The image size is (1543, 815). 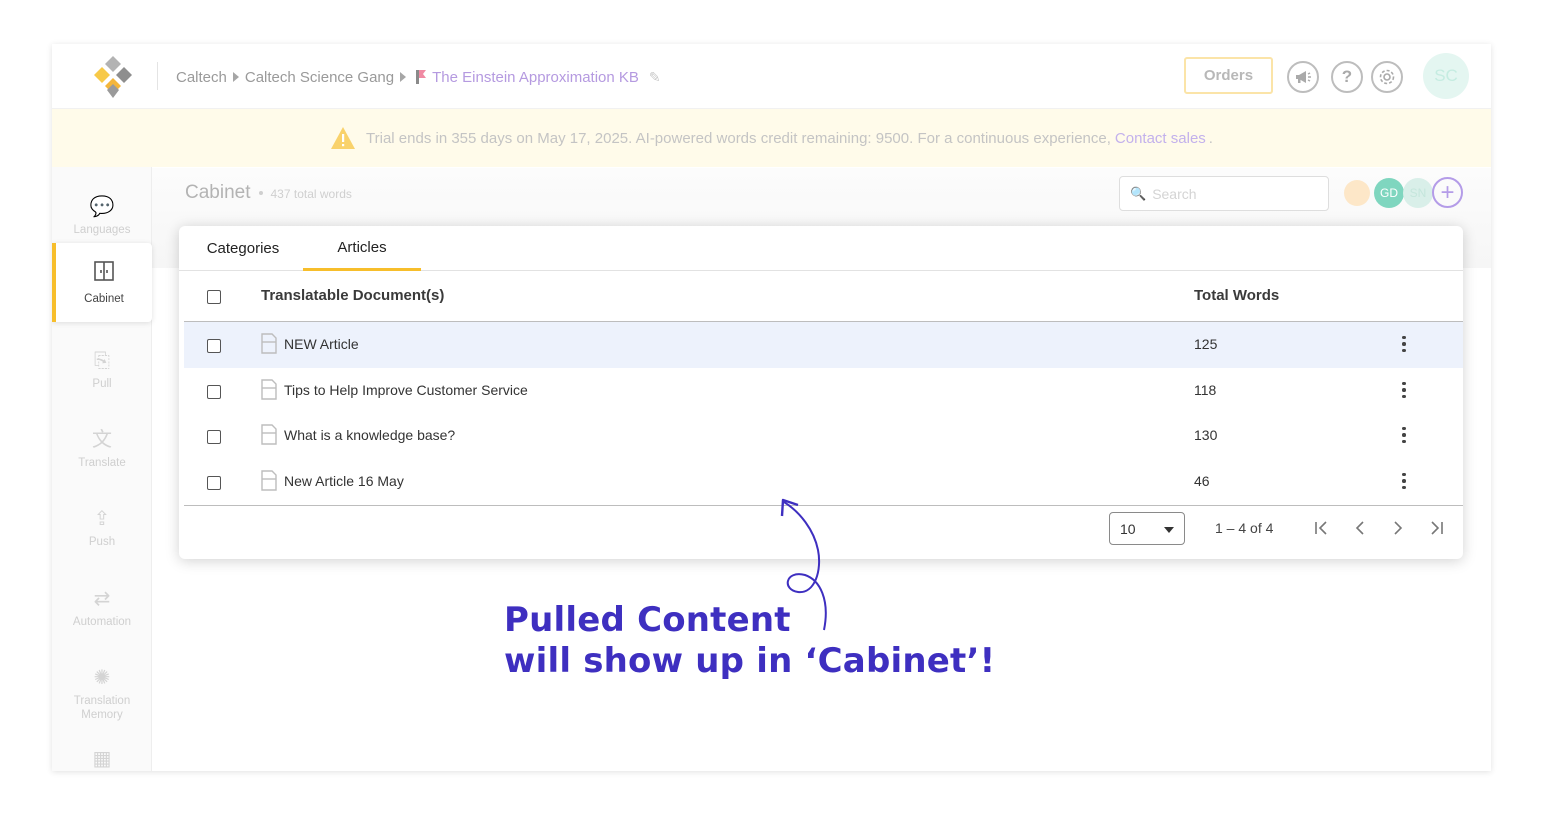 I want to click on article-word-count: 46, so click(x=1202, y=481).